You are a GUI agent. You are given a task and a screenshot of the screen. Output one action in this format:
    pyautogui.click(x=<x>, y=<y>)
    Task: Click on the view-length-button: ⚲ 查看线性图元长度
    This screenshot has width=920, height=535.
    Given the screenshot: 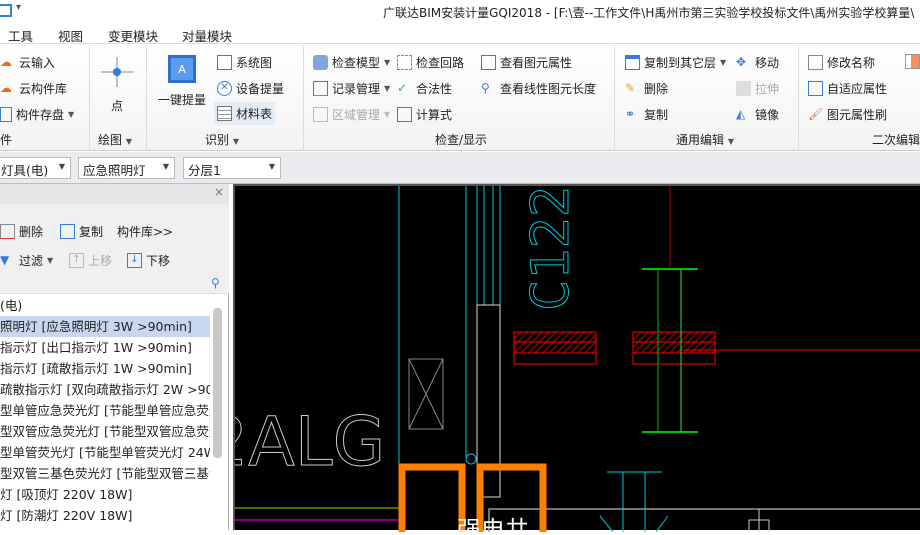 What is the action you would take?
    pyautogui.click(x=538, y=88)
    